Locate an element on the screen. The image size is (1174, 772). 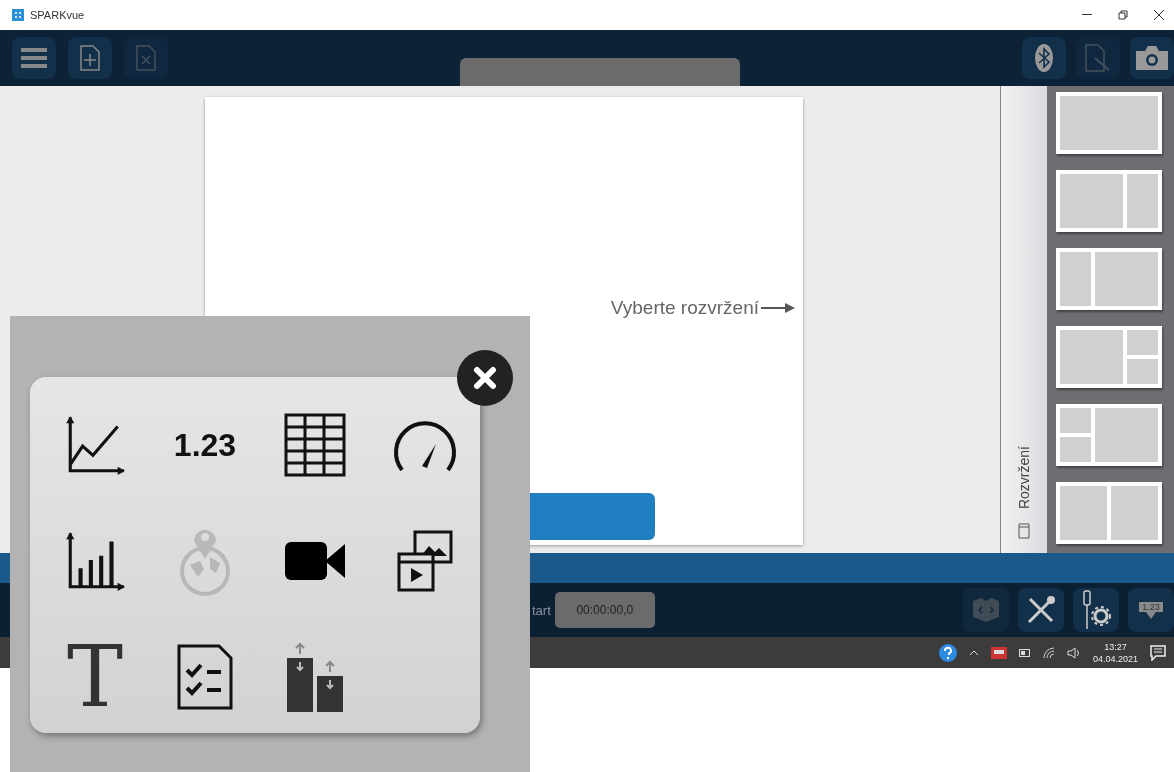
meter-label: 1.23 is located at coordinates (1151, 606).